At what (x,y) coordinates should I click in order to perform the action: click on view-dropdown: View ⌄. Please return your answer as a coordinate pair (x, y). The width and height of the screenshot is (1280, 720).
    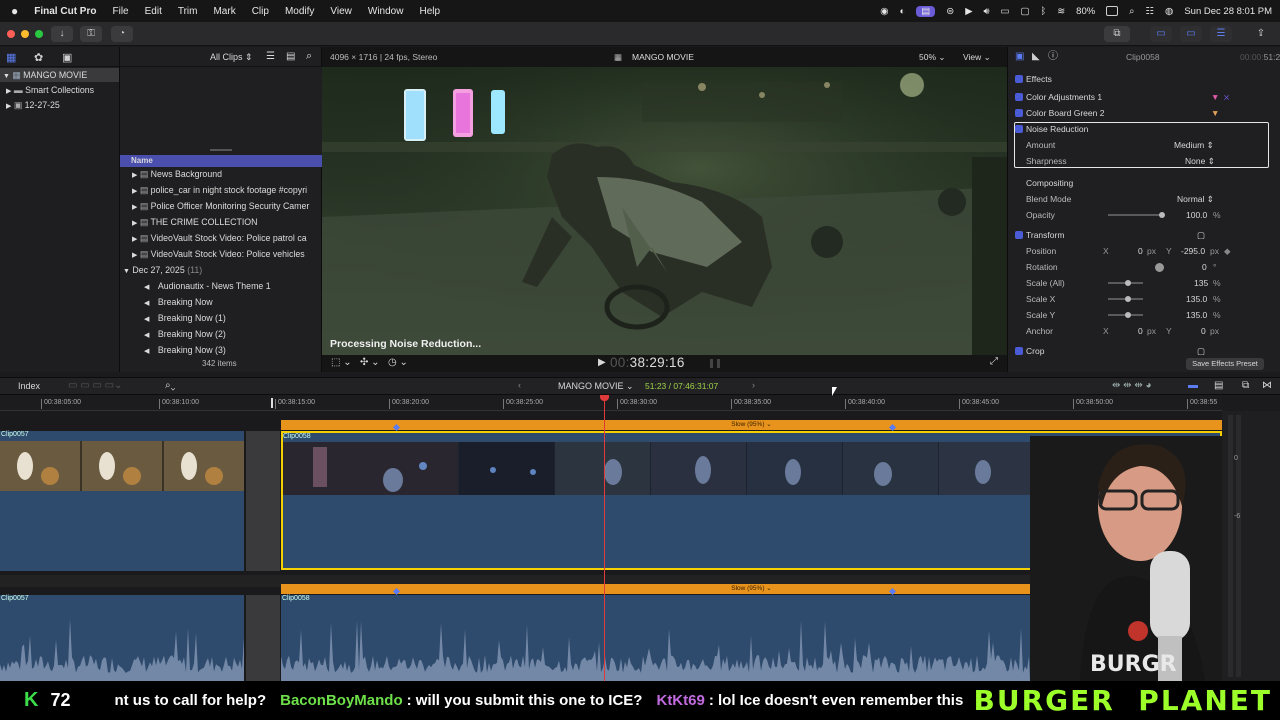
    Looking at the image, I should click on (977, 57).